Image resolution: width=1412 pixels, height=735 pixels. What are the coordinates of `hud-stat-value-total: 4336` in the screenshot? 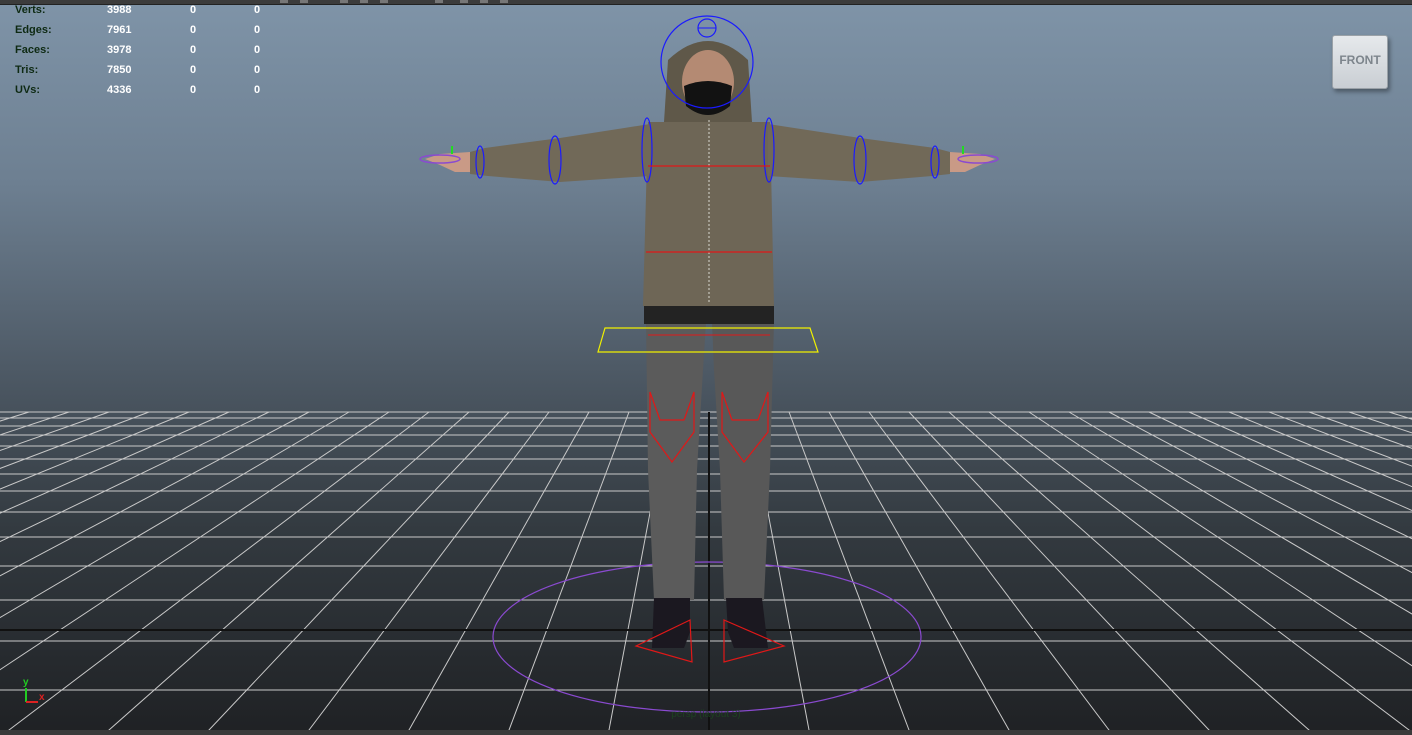 It's located at (119, 90).